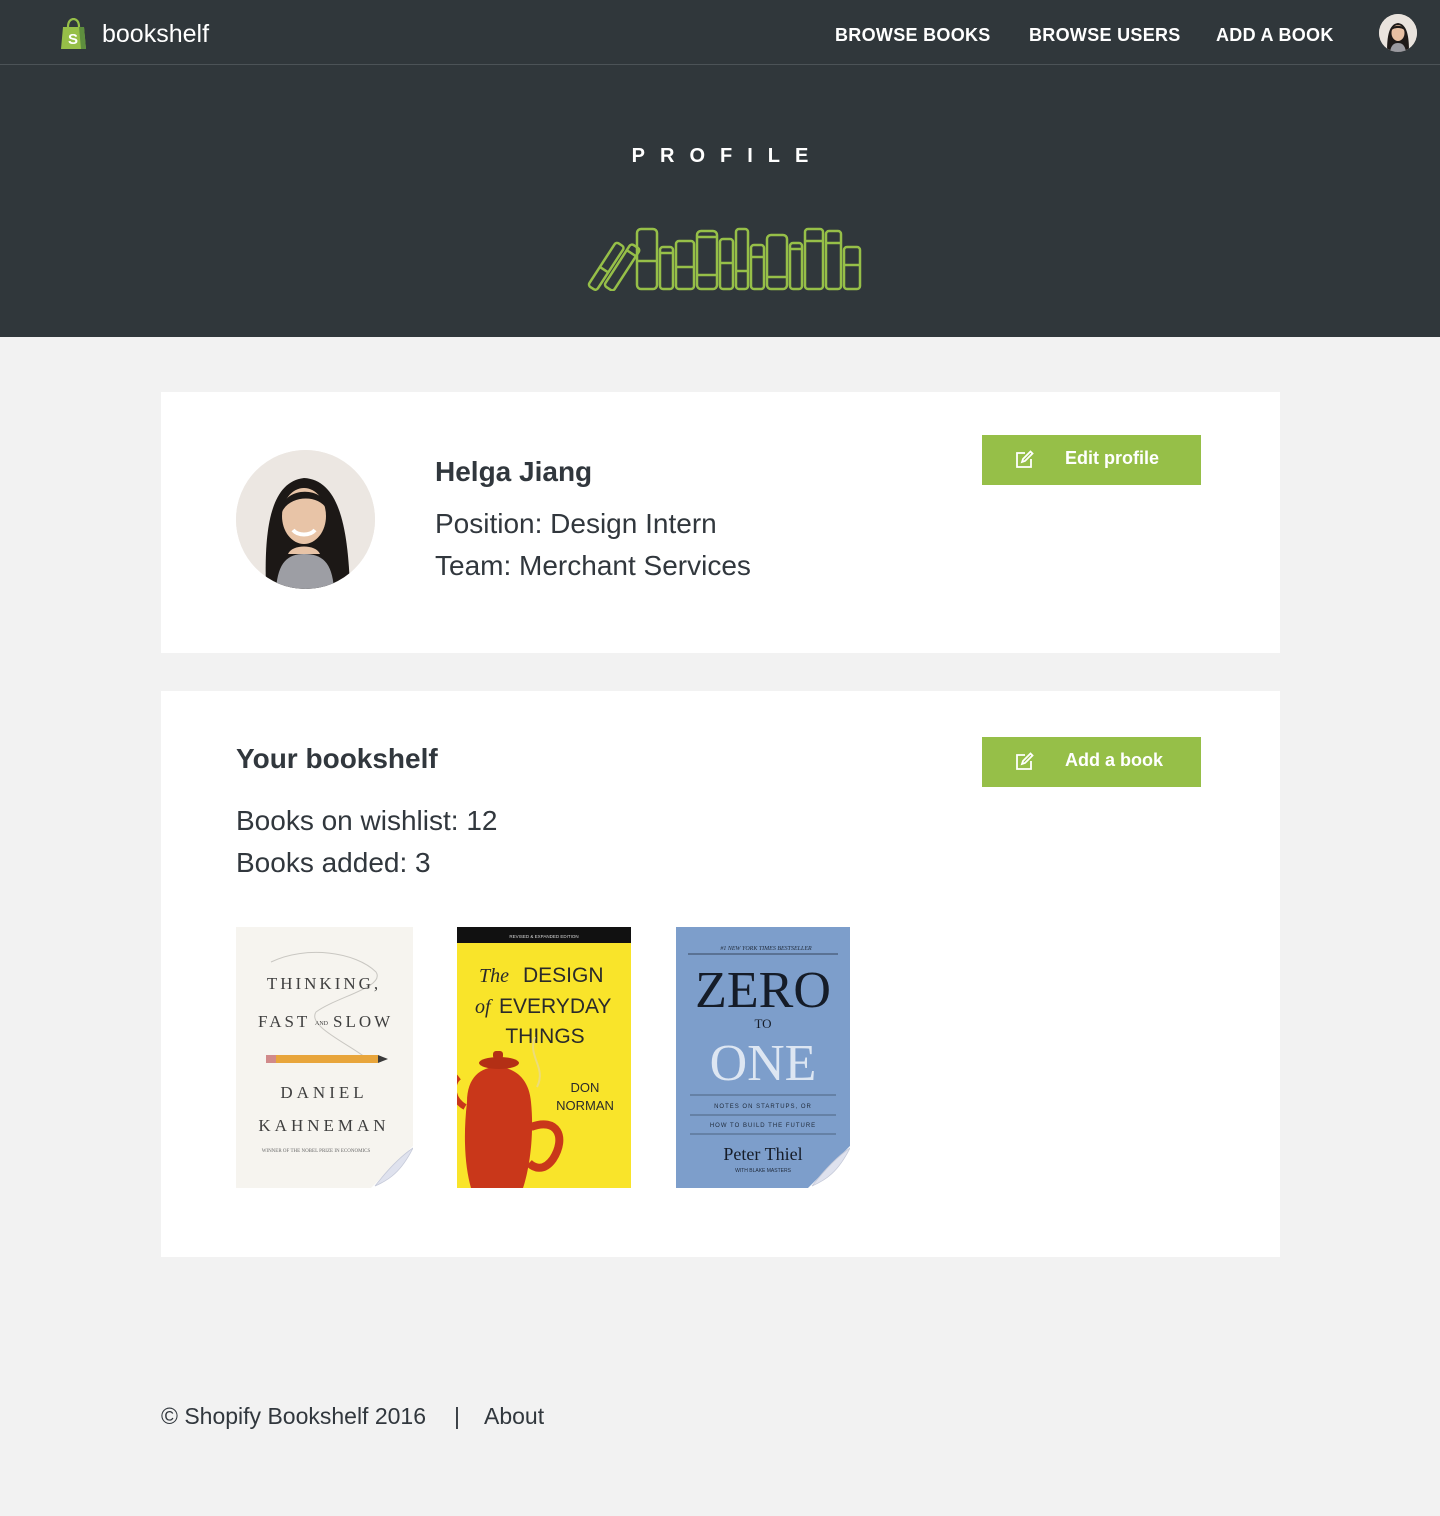 Image resolution: width=1440 pixels, height=1516 pixels. I want to click on brand-name: bookshelf, so click(156, 33).